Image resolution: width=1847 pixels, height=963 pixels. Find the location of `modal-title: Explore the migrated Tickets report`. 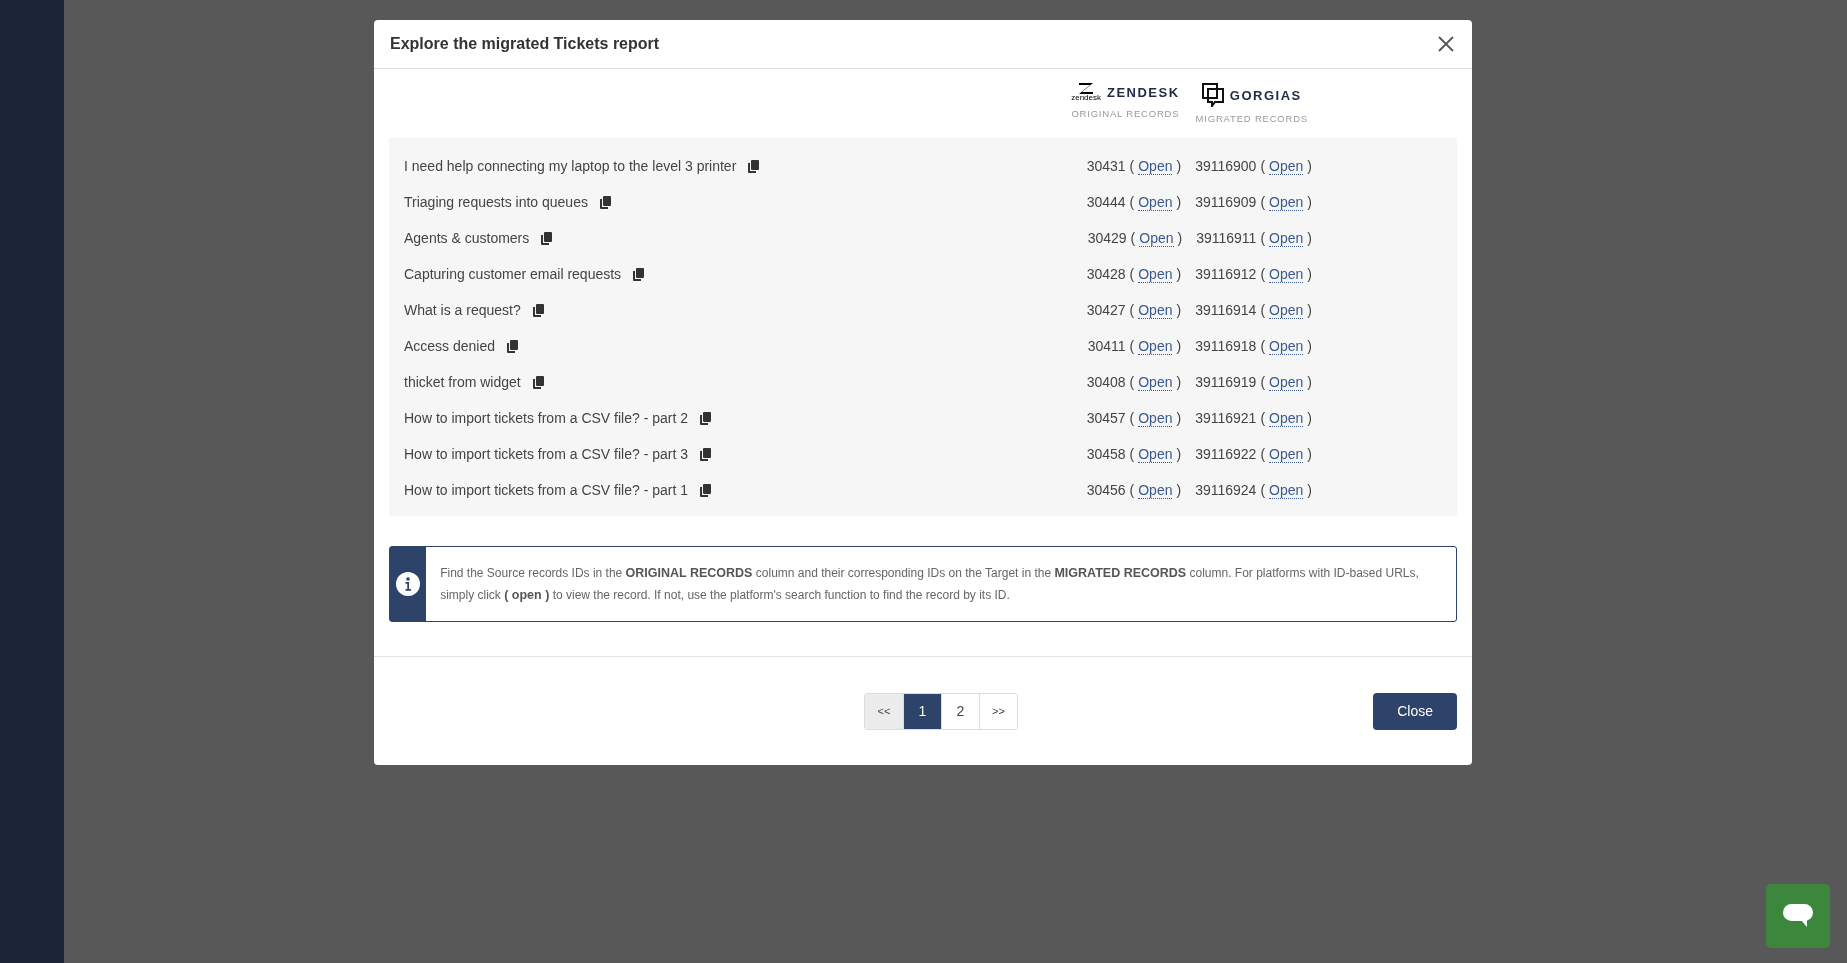

modal-title: Explore the migrated Tickets report is located at coordinates (525, 44).